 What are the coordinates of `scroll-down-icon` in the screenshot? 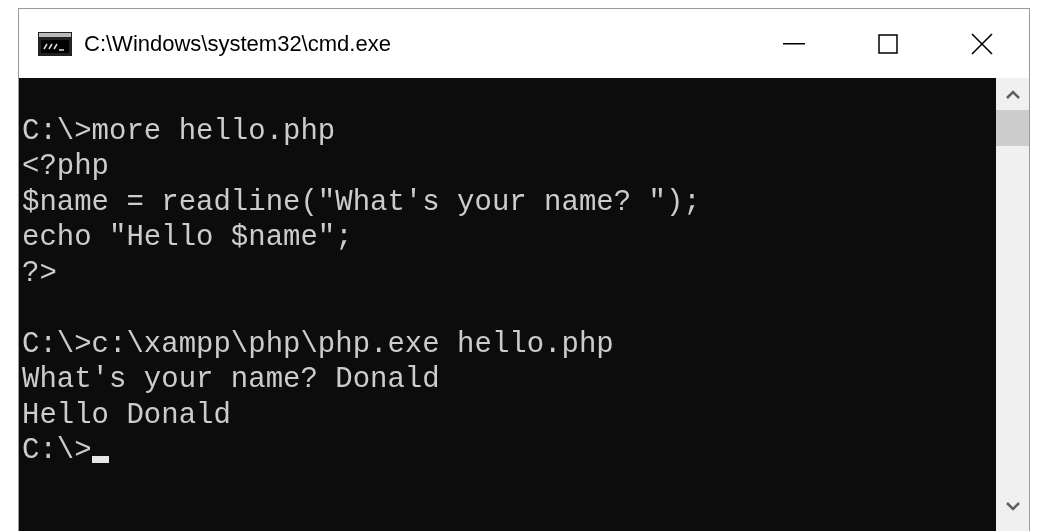 It's located at (1012, 506).